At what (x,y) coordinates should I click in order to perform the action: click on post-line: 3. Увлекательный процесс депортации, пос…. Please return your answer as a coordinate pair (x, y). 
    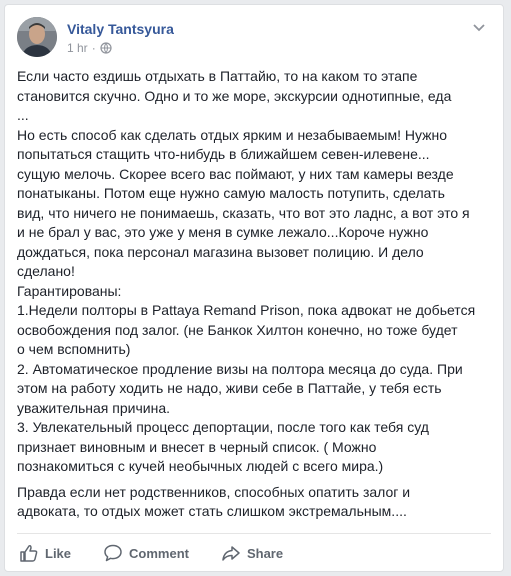
    Looking at the image, I should click on (223, 427).